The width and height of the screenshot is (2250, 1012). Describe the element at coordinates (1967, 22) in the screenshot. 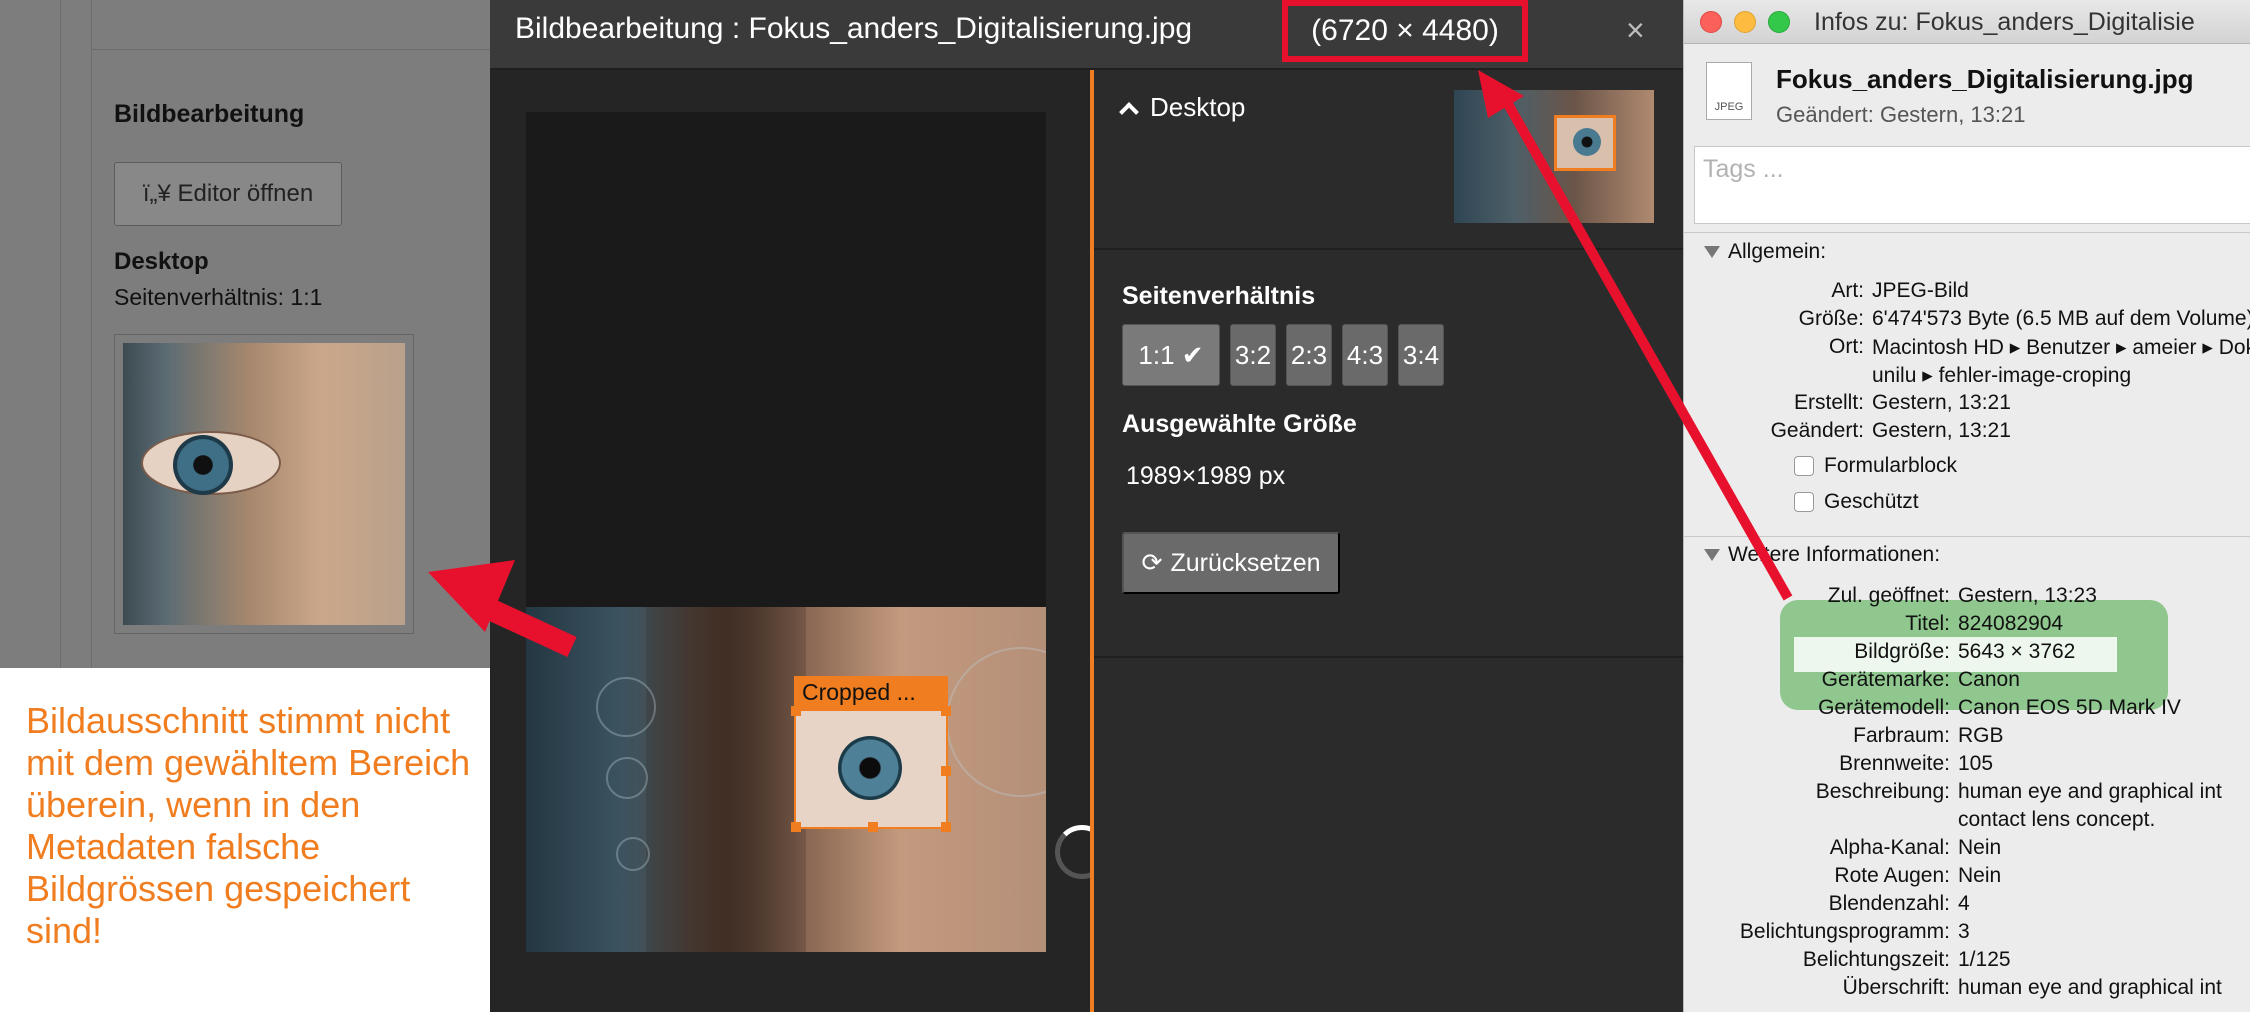

I see `info-titlebar: Infos zu: Fokus_anders_Digitalisie` at that location.